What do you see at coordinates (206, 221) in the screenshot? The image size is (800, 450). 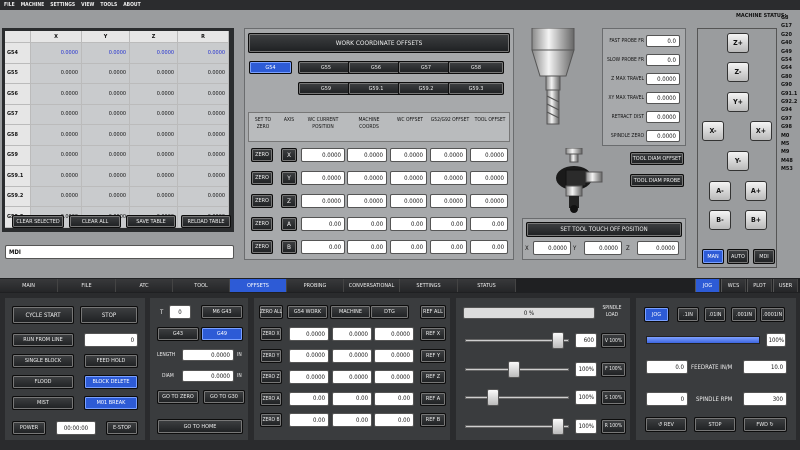 I see `table-button-3: RELOAD TABLE` at bounding box center [206, 221].